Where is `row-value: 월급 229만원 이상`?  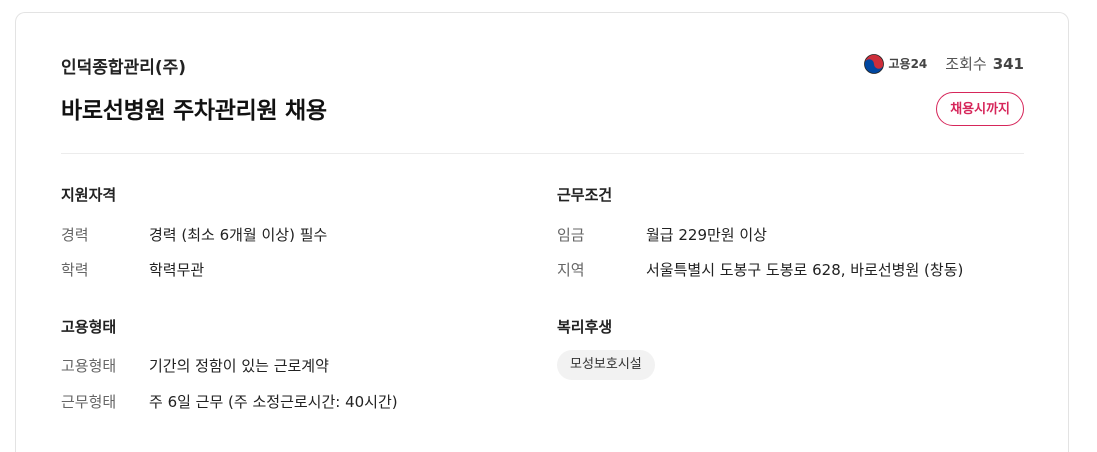
row-value: 월급 229만원 이상 is located at coordinates (706, 235).